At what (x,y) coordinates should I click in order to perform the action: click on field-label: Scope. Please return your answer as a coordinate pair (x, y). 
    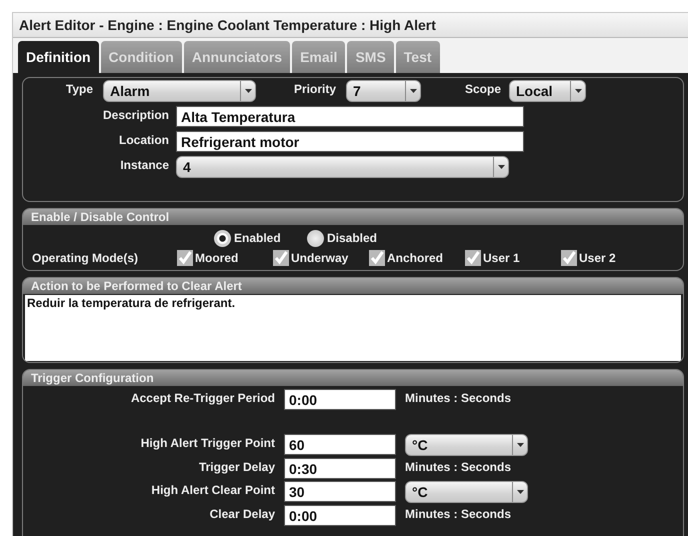
    Looking at the image, I should click on (482, 88).